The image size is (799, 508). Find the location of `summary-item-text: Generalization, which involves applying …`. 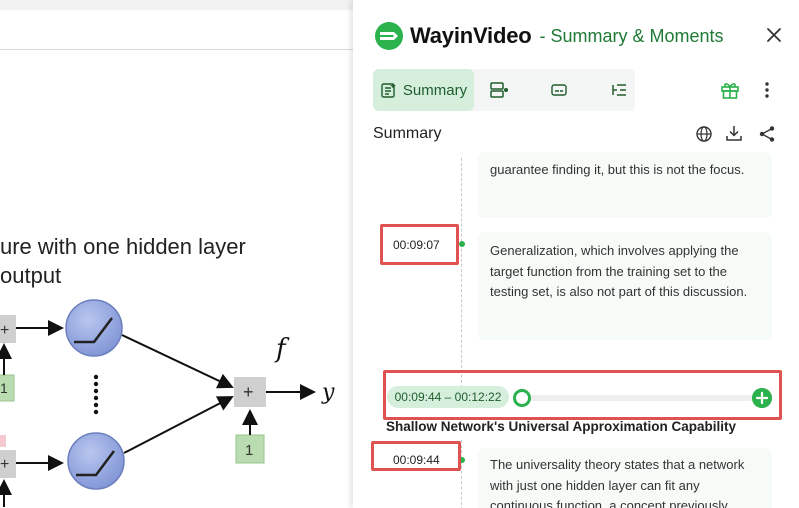

summary-item-text: Generalization, which involves applying … is located at coordinates (619, 271).